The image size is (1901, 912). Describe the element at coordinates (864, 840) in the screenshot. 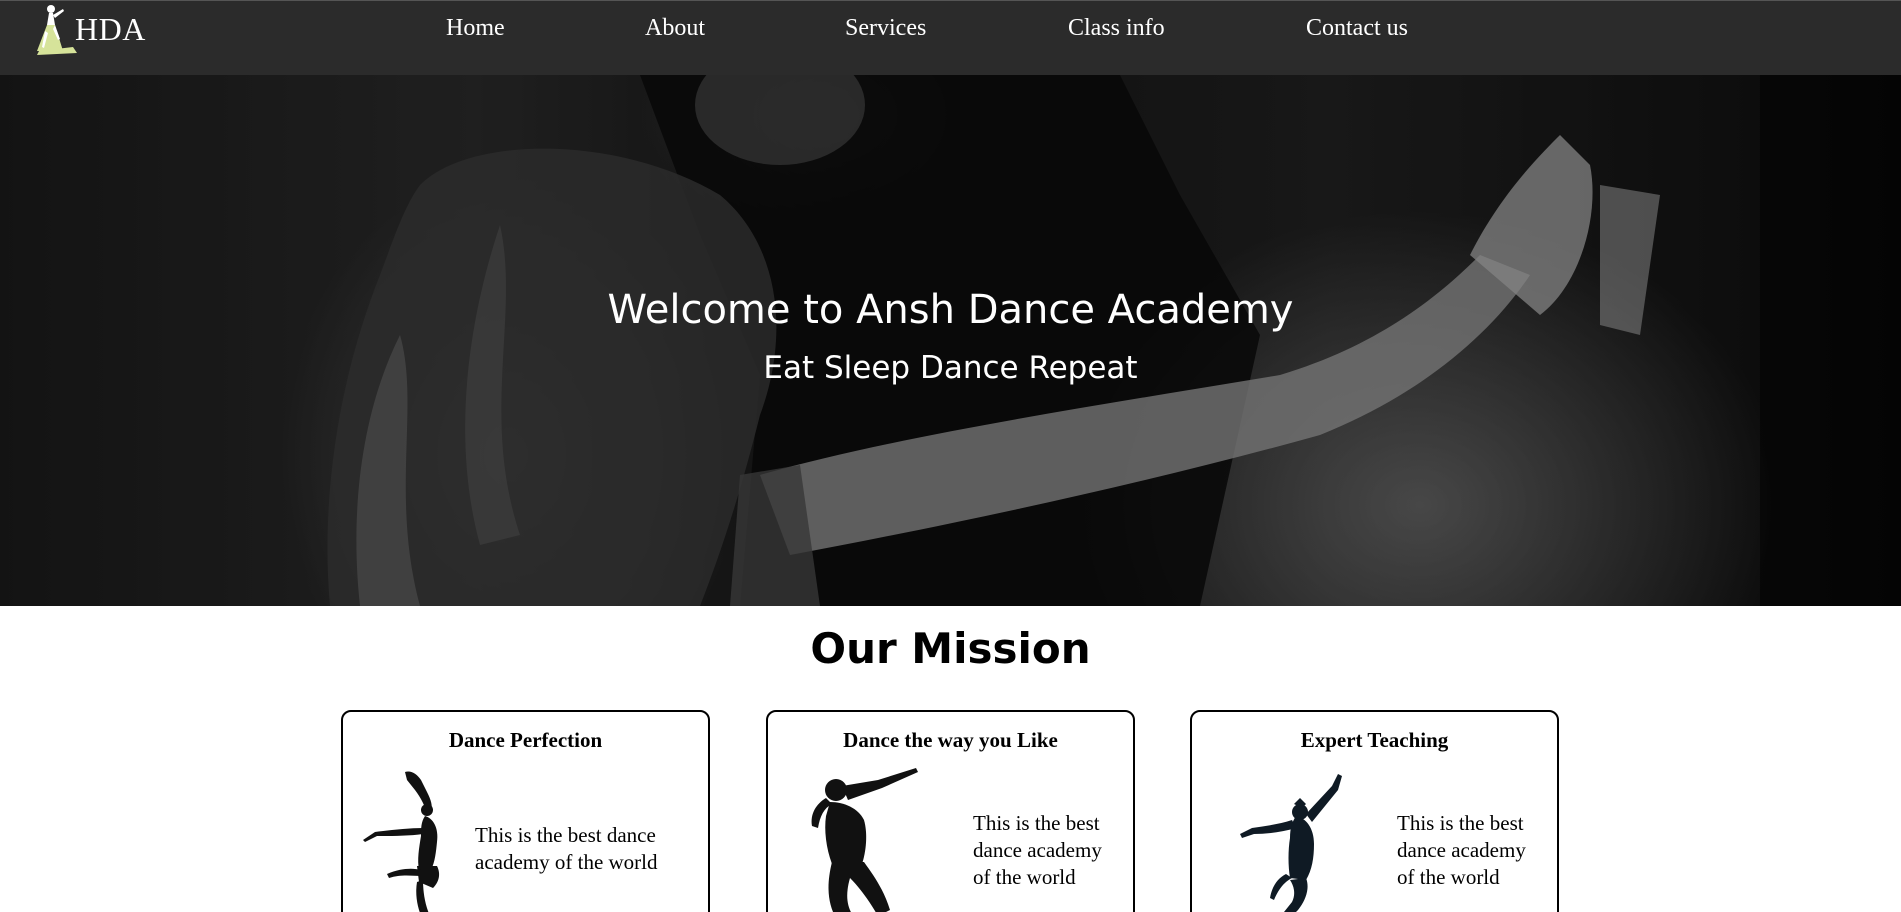

I see `hiphop-dancer-silhouette-icon` at that location.